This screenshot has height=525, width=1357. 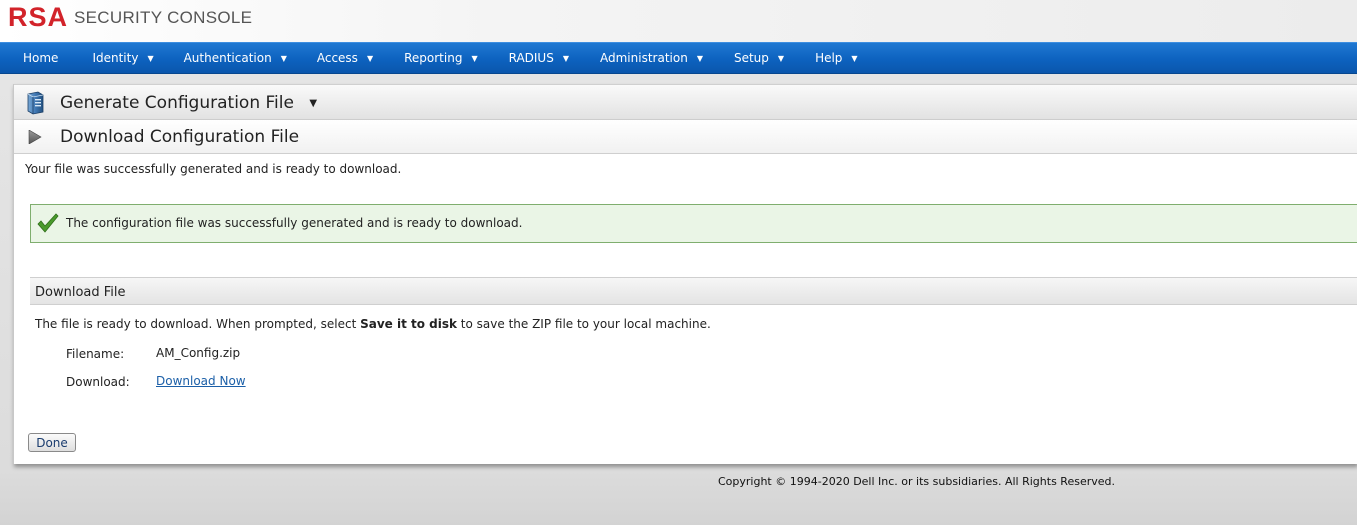 I want to click on download-now-link: Download Now, so click(x=201, y=381).